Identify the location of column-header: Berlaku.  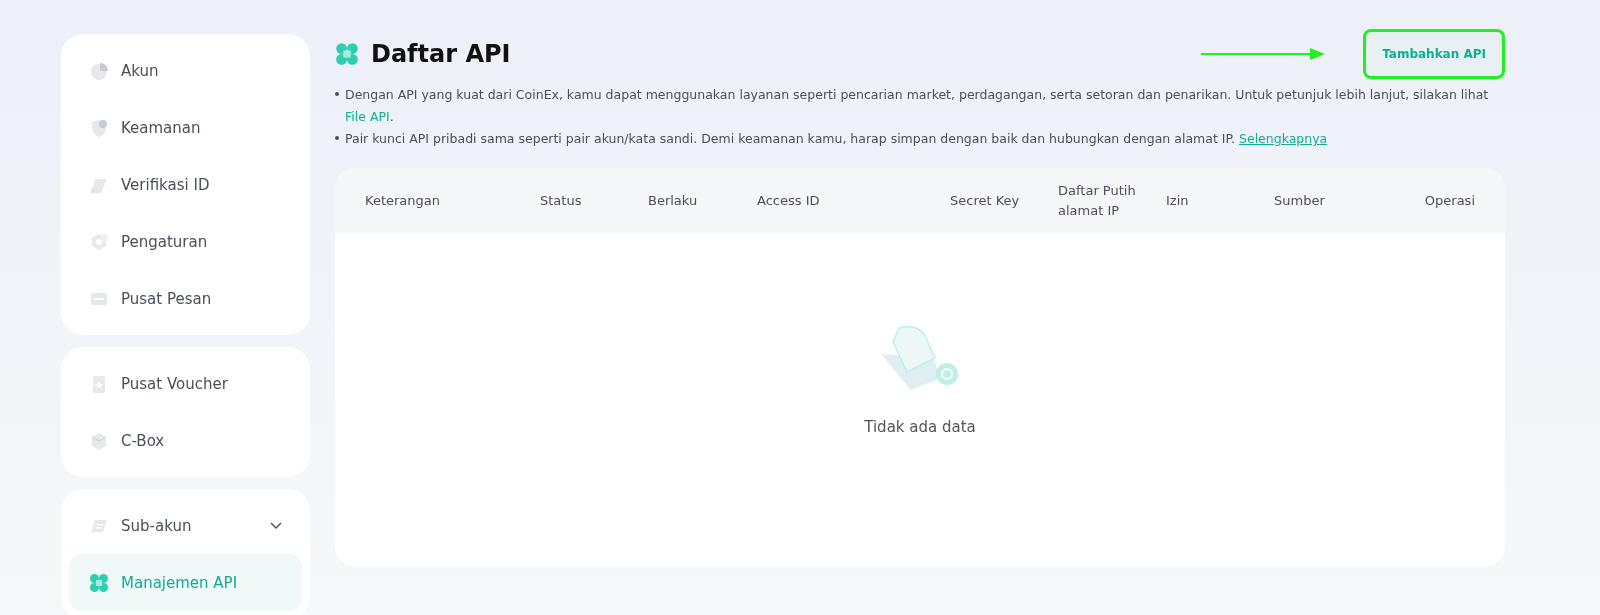
(673, 201).